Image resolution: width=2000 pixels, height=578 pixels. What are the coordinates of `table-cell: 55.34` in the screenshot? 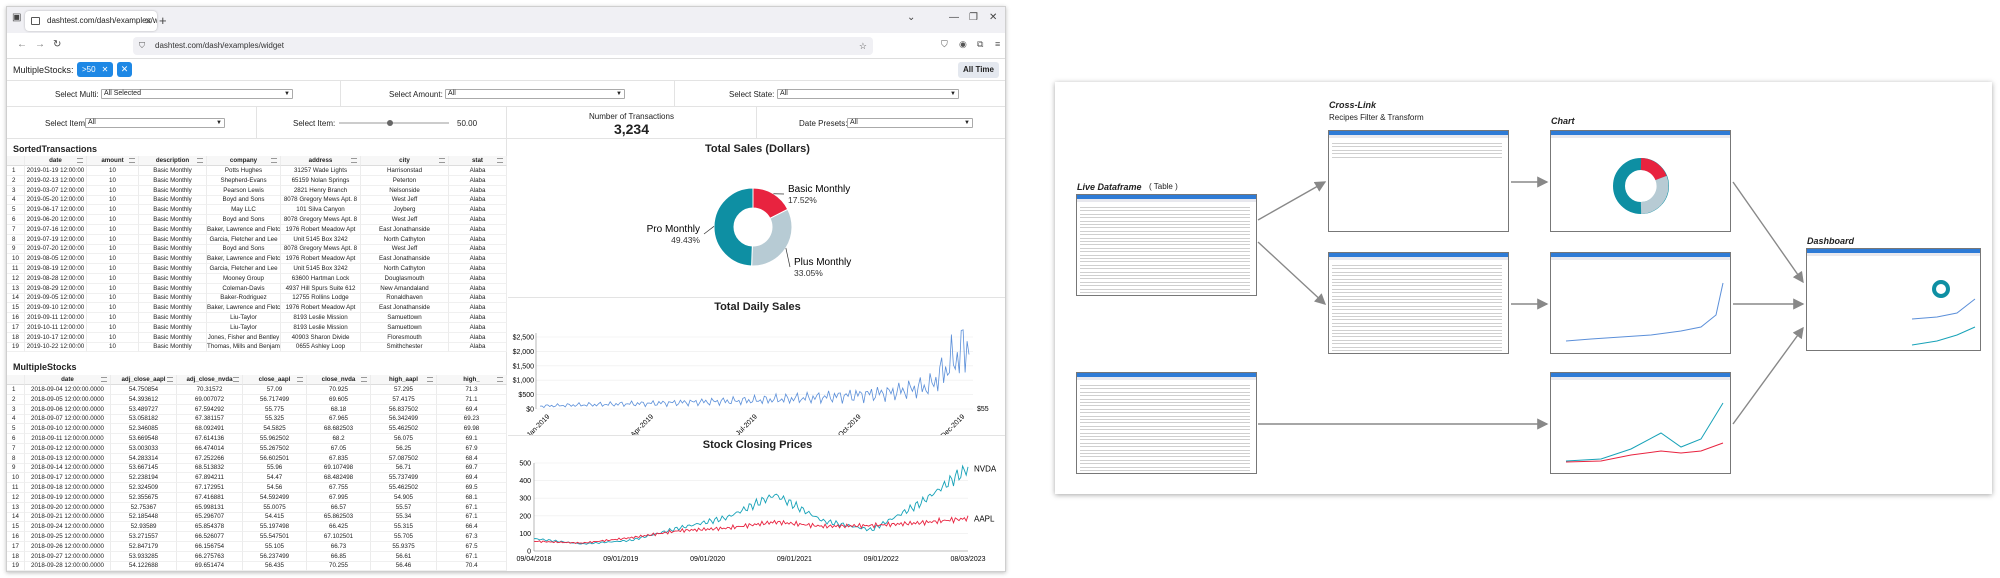 It's located at (404, 517).